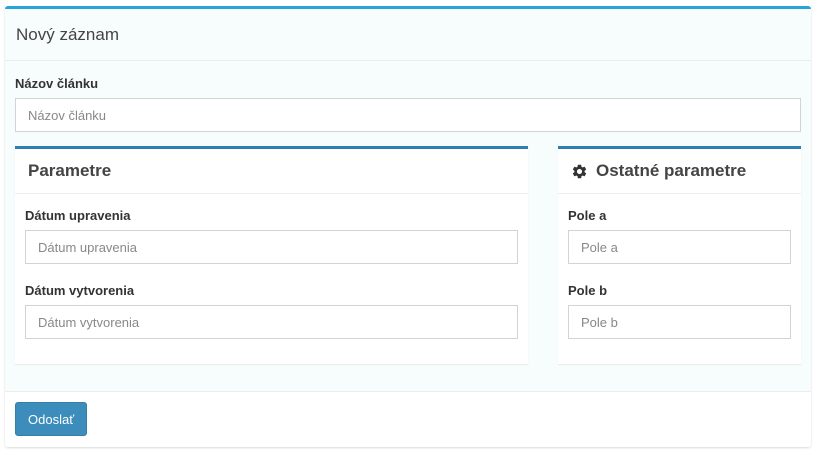 This screenshot has width=823, height=461. Describe the element at coordinates (57, 83) in the screenshot. I see `article-title-label: Názov článku` at that location.